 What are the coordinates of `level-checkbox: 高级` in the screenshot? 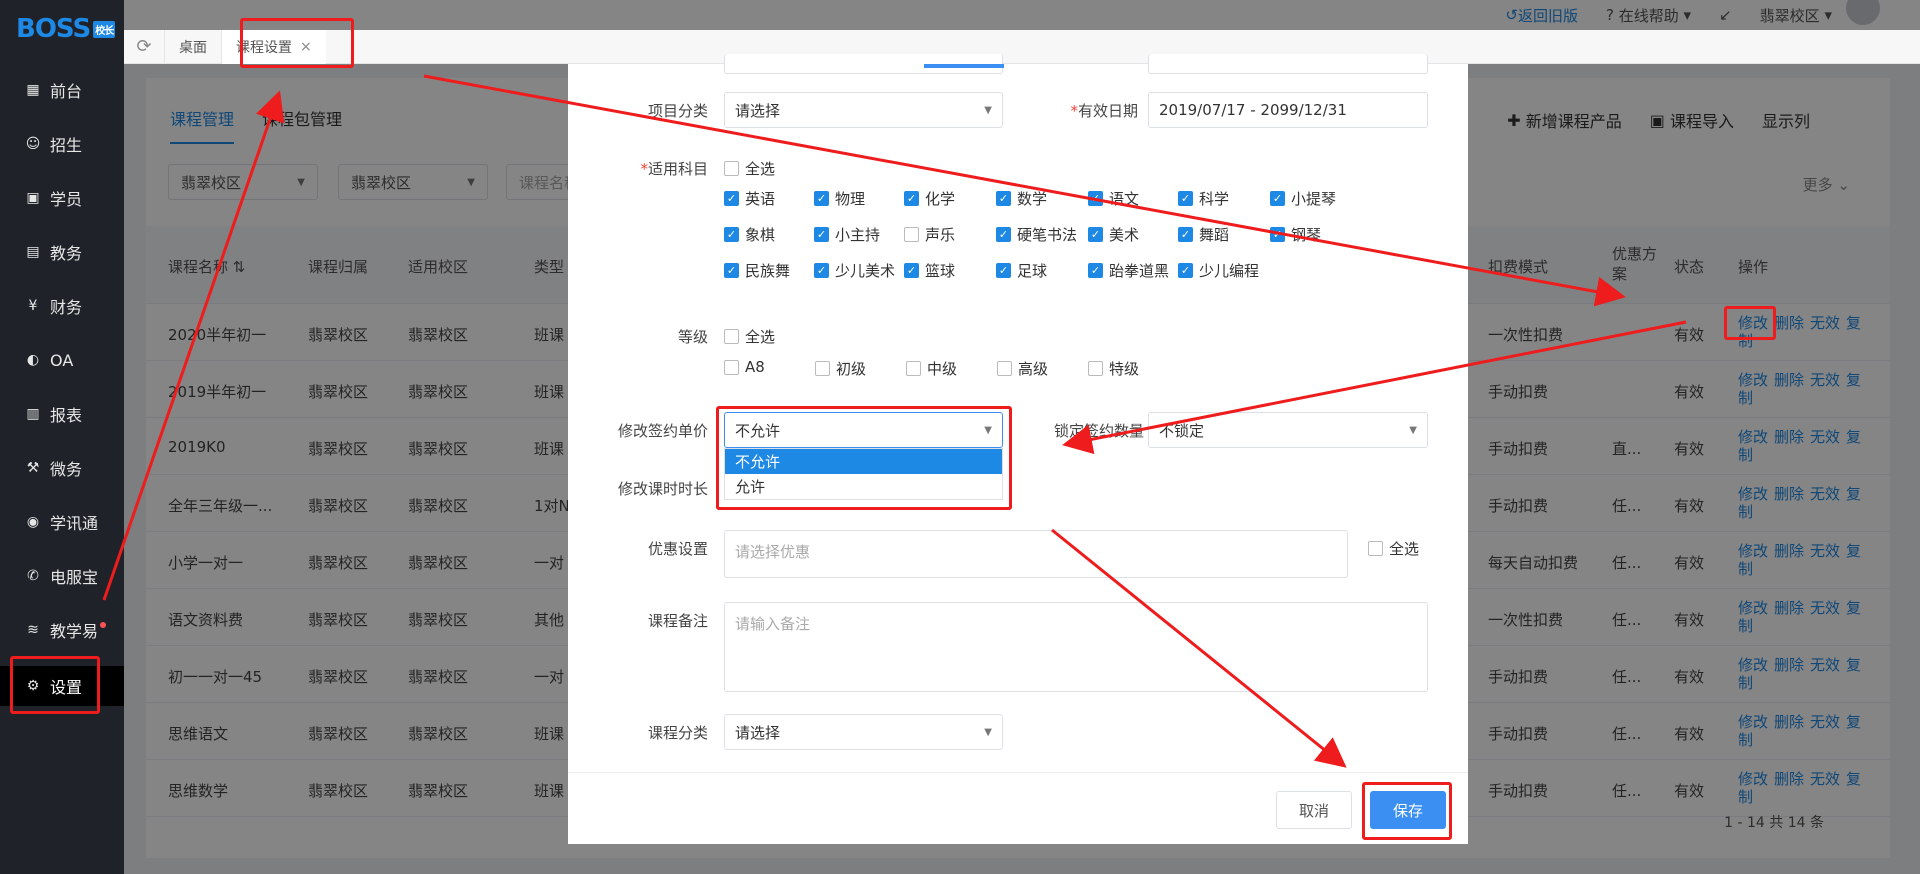 It's located at (1022, 368).